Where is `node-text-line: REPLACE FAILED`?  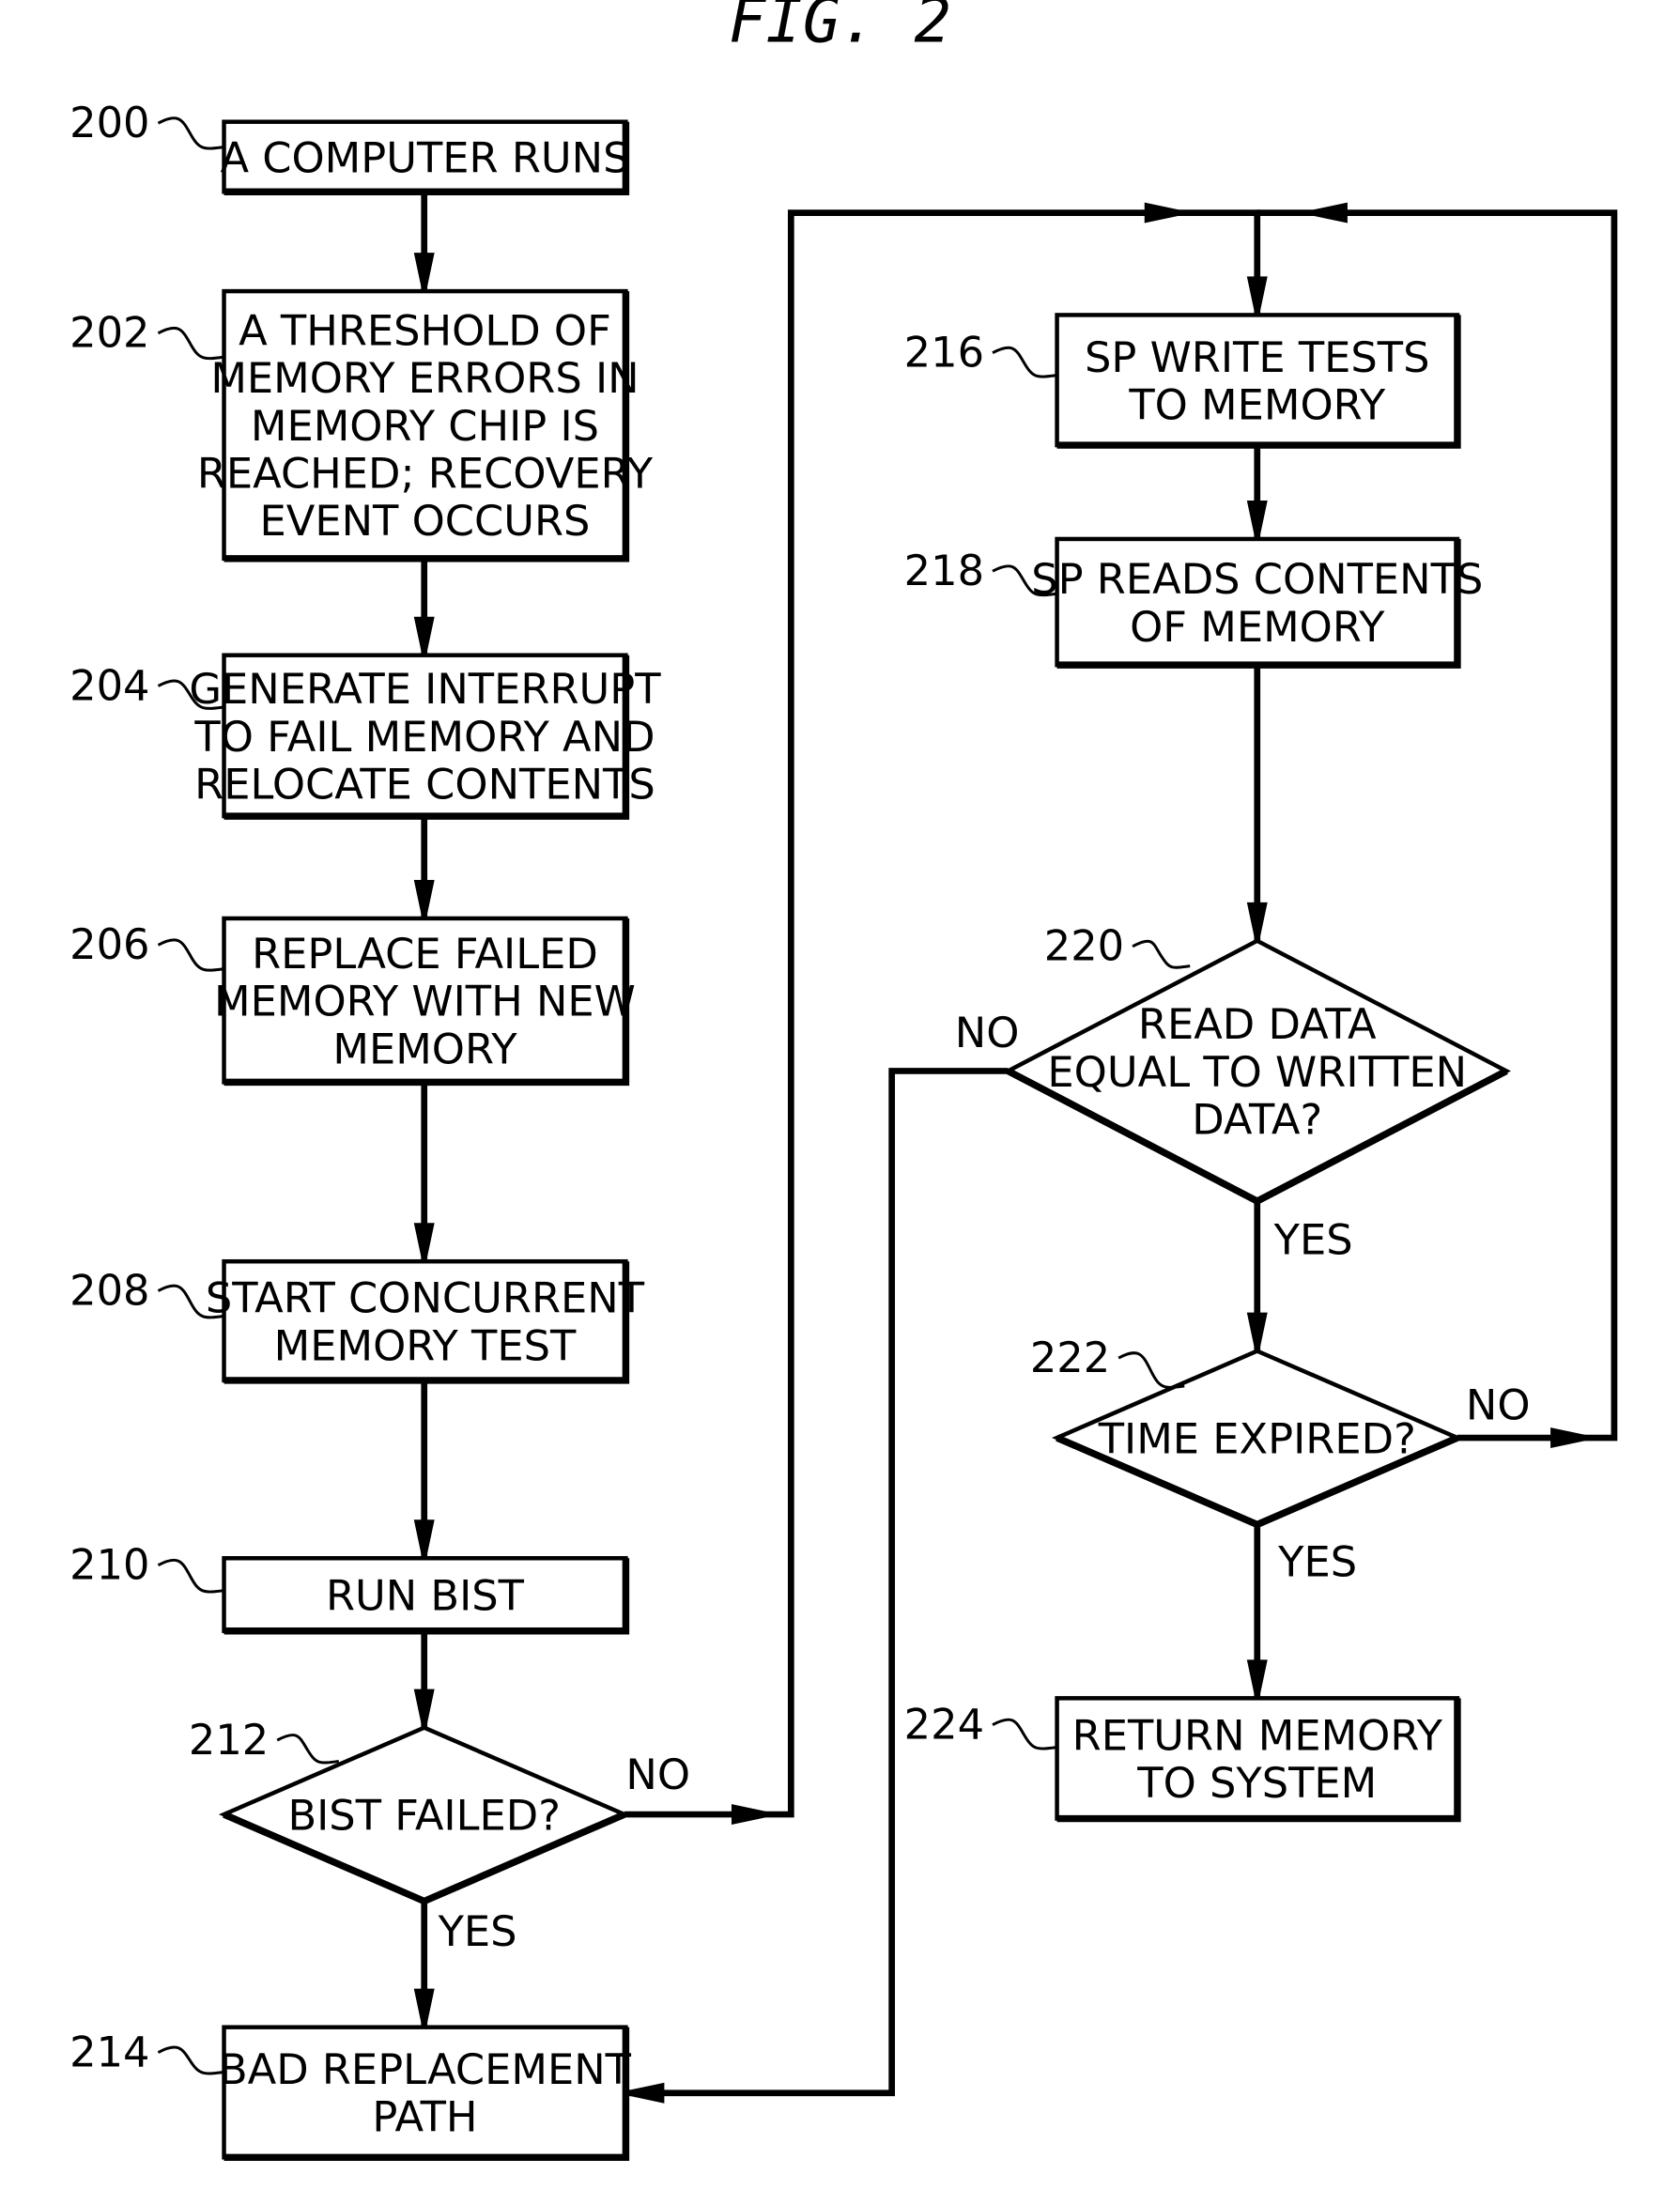
node-text-line: REPLACE FAILED is located at coordinates (425, 954).